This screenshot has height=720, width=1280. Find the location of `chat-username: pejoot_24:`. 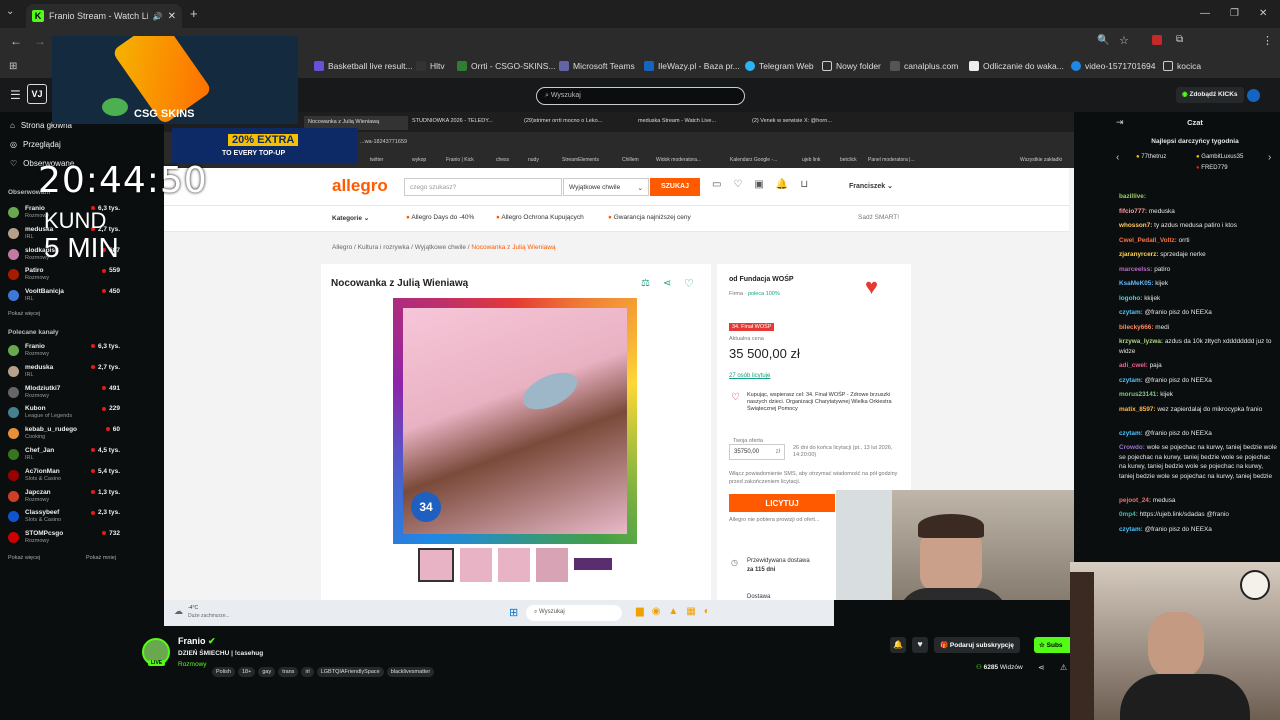

chat-username: pejoot_24: is located at coordinates (1135, 500).